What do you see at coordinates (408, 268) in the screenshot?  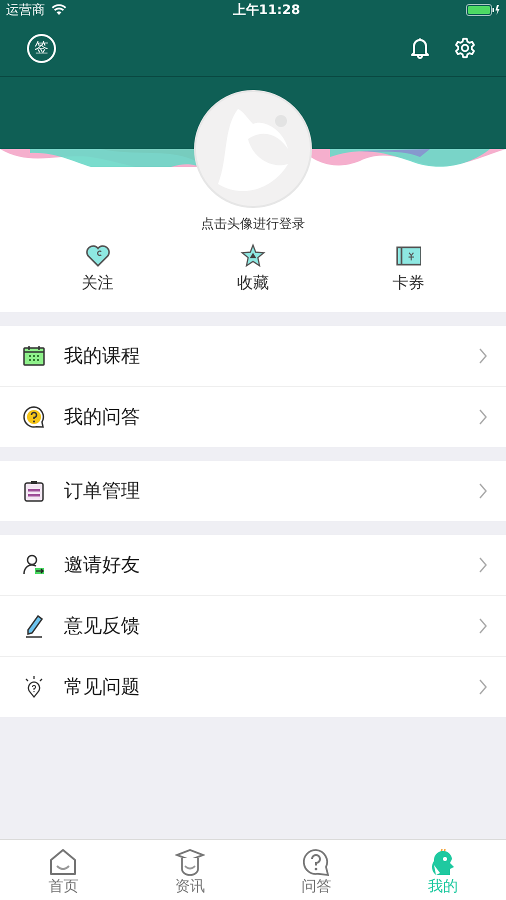 I see `shortcut-button: 卡券` at bounding box center [408, 268].